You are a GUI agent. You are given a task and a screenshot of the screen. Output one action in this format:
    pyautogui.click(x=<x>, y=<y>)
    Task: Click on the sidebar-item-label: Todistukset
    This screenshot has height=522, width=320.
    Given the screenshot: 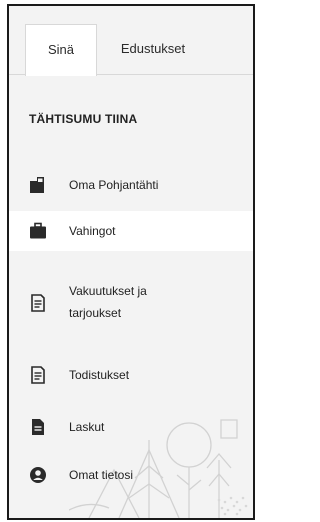 What is the action you would take?
    pyautogui.click(x=99, y=375)
    